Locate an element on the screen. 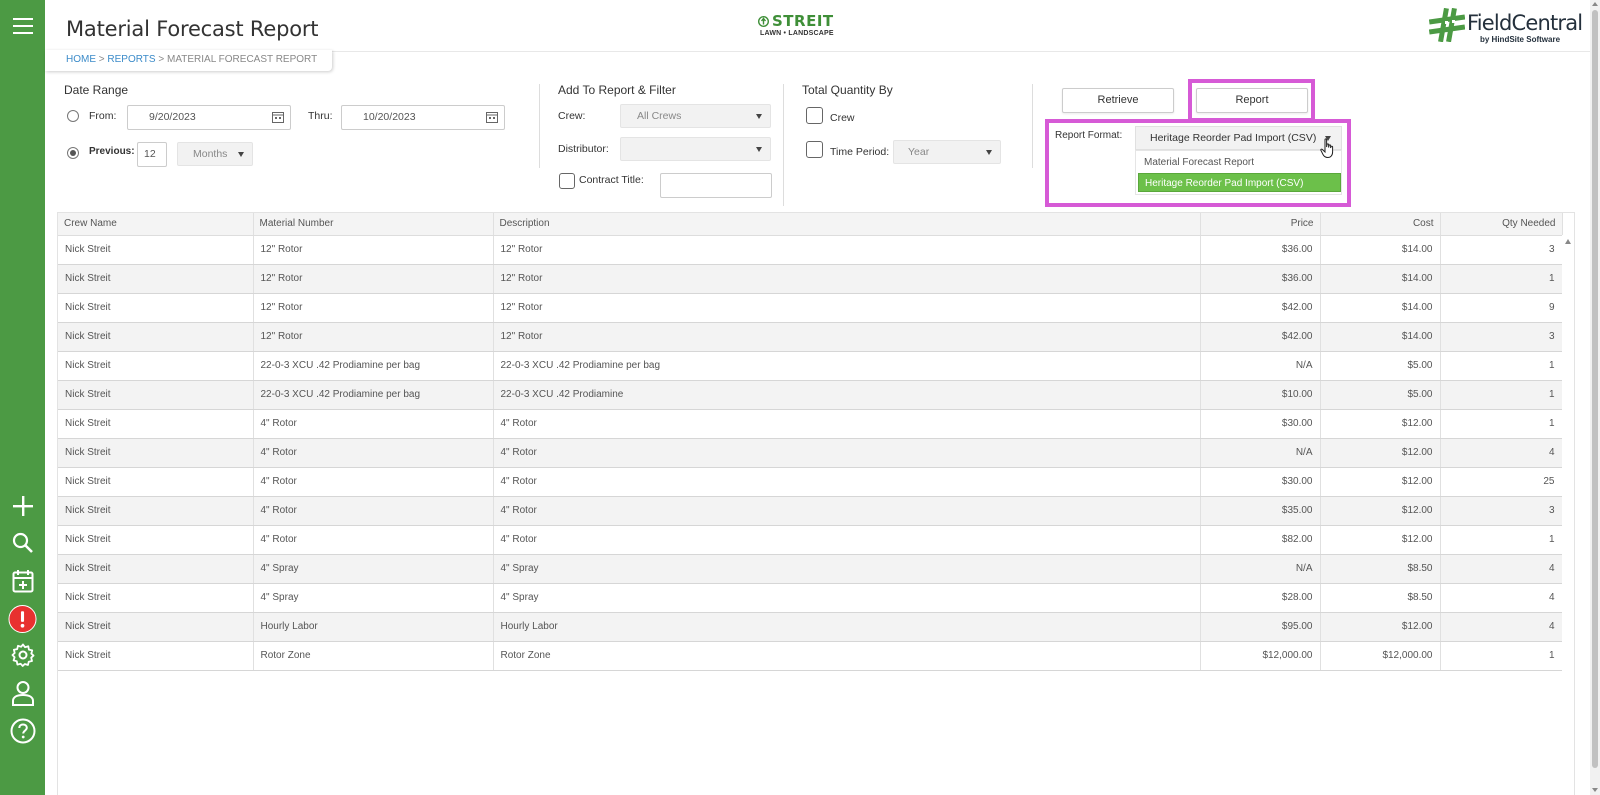  page-scrollbar is located at coordinates (1595, 397).